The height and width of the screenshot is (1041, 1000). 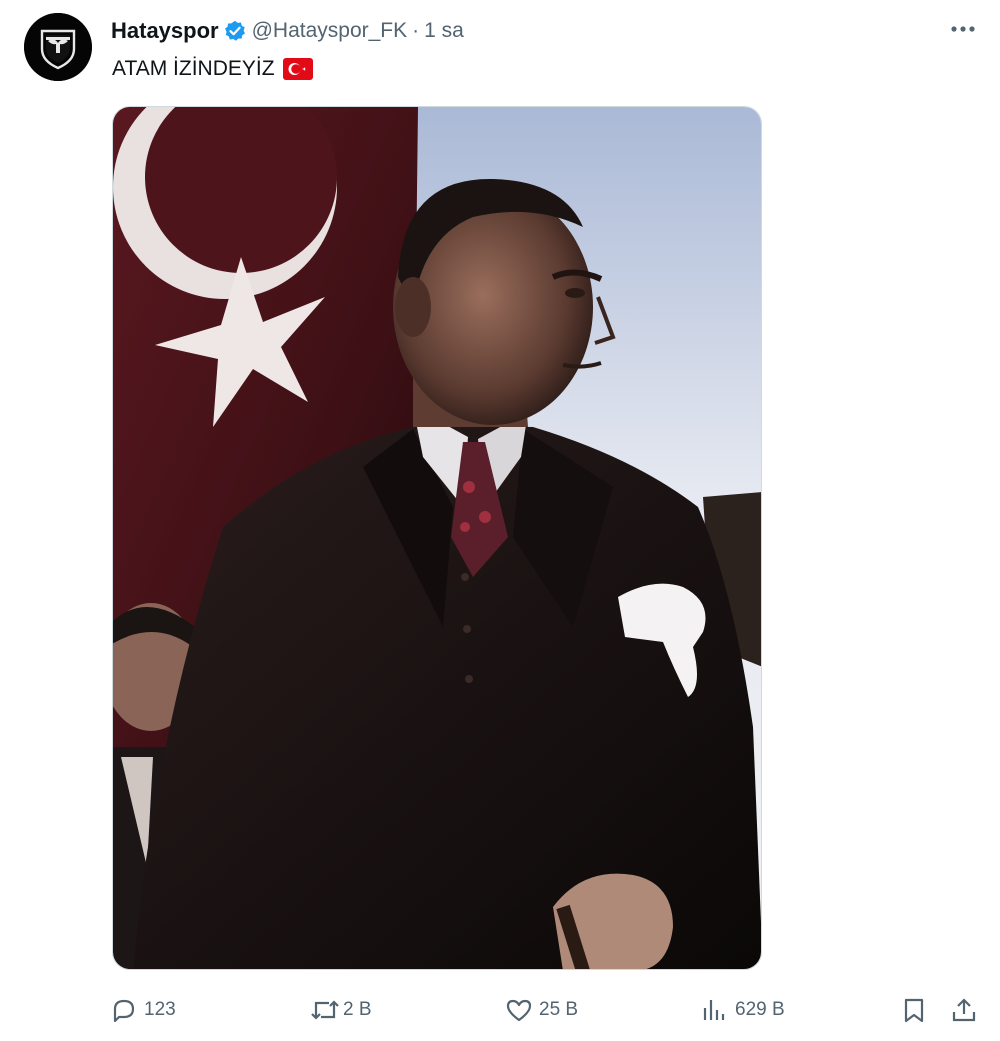 I want to click on more-button, so click(x=963, y=29).